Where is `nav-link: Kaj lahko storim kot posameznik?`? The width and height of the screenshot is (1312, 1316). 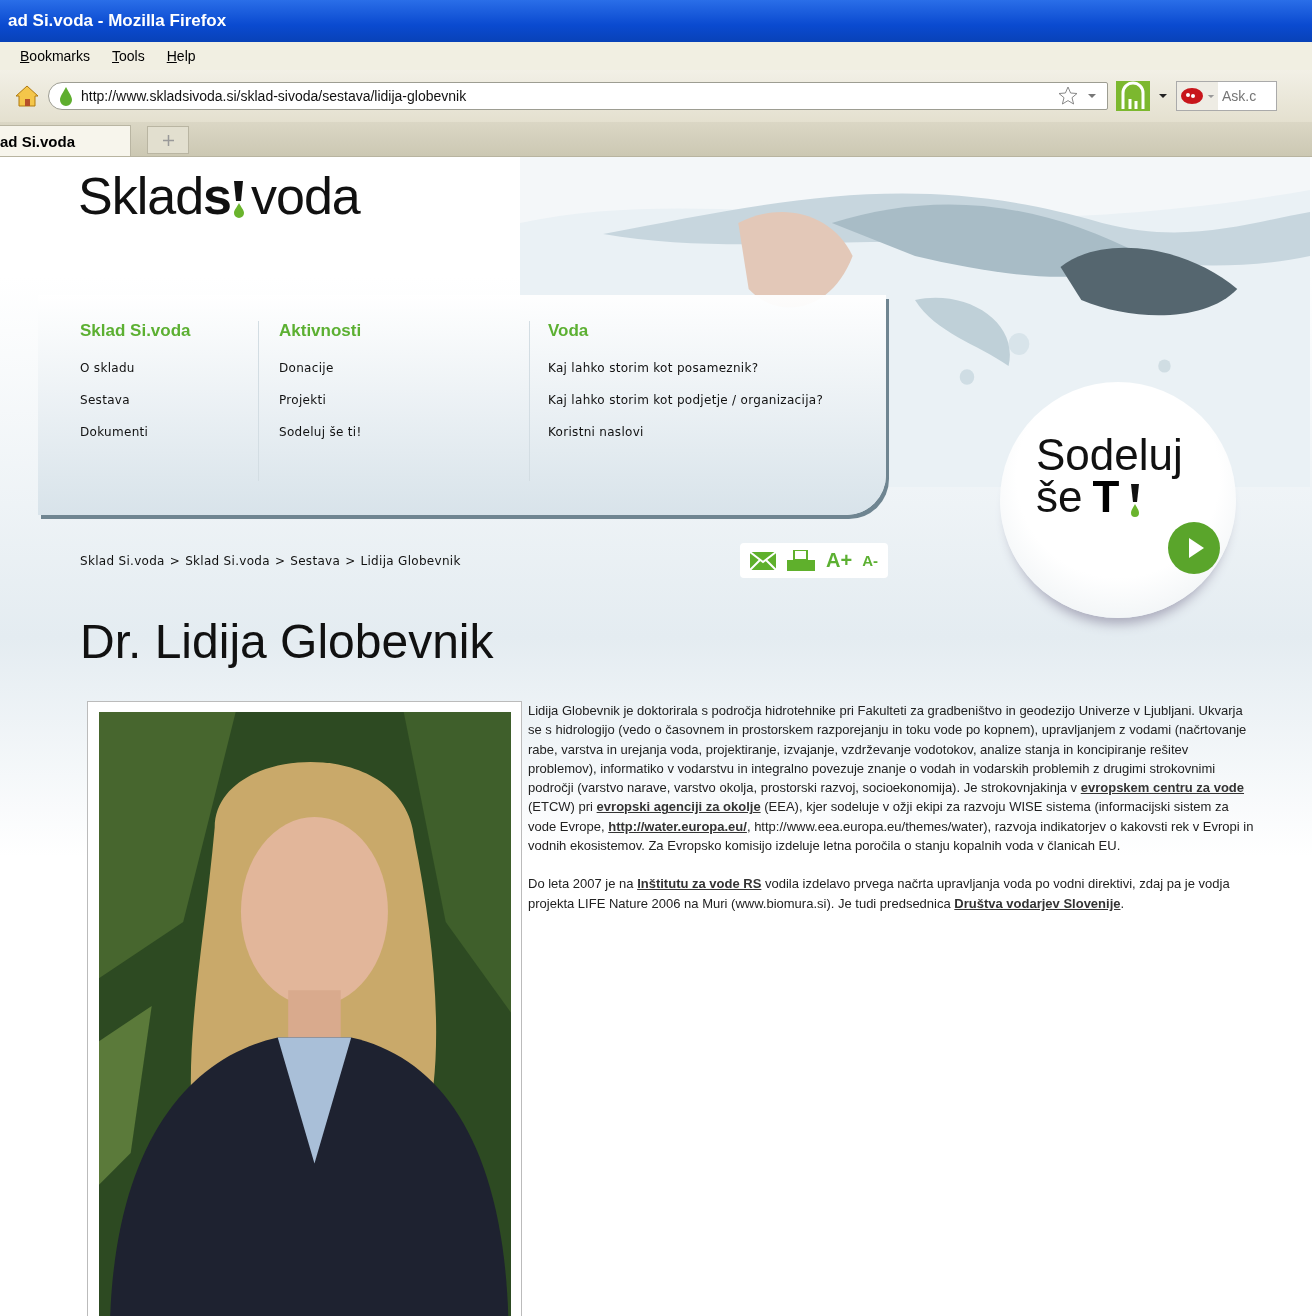 nav-link: Kaj lahko storim kot posameznik? is located at coordinates (686, 368).